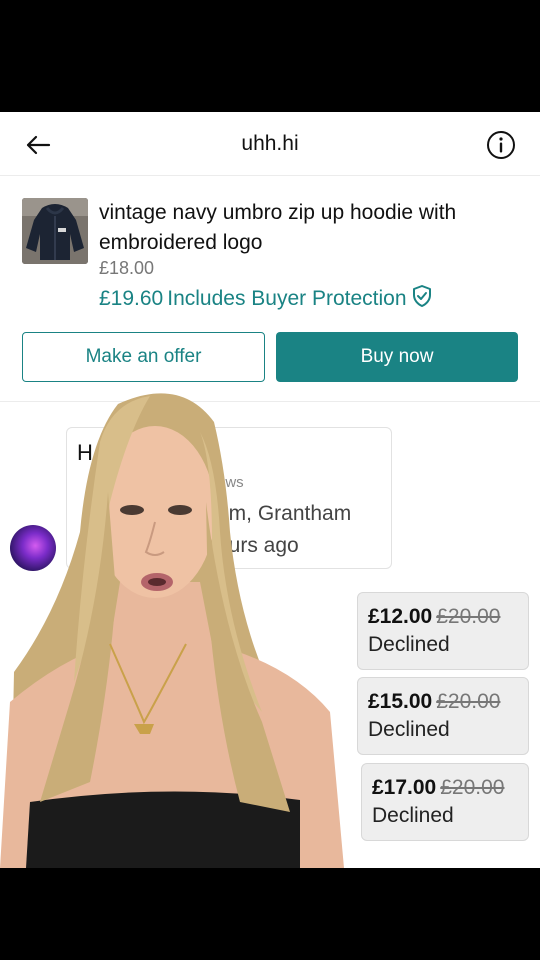  What do you see at coordinates (443, 716) in the screenshot?
I see `offer-bubble: £15.00 £20.00 Declined` at bounding box center [443, 716].